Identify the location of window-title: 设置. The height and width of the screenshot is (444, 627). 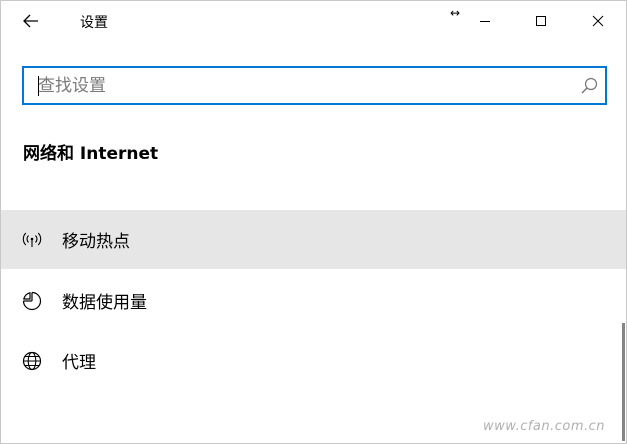
(94, 23).